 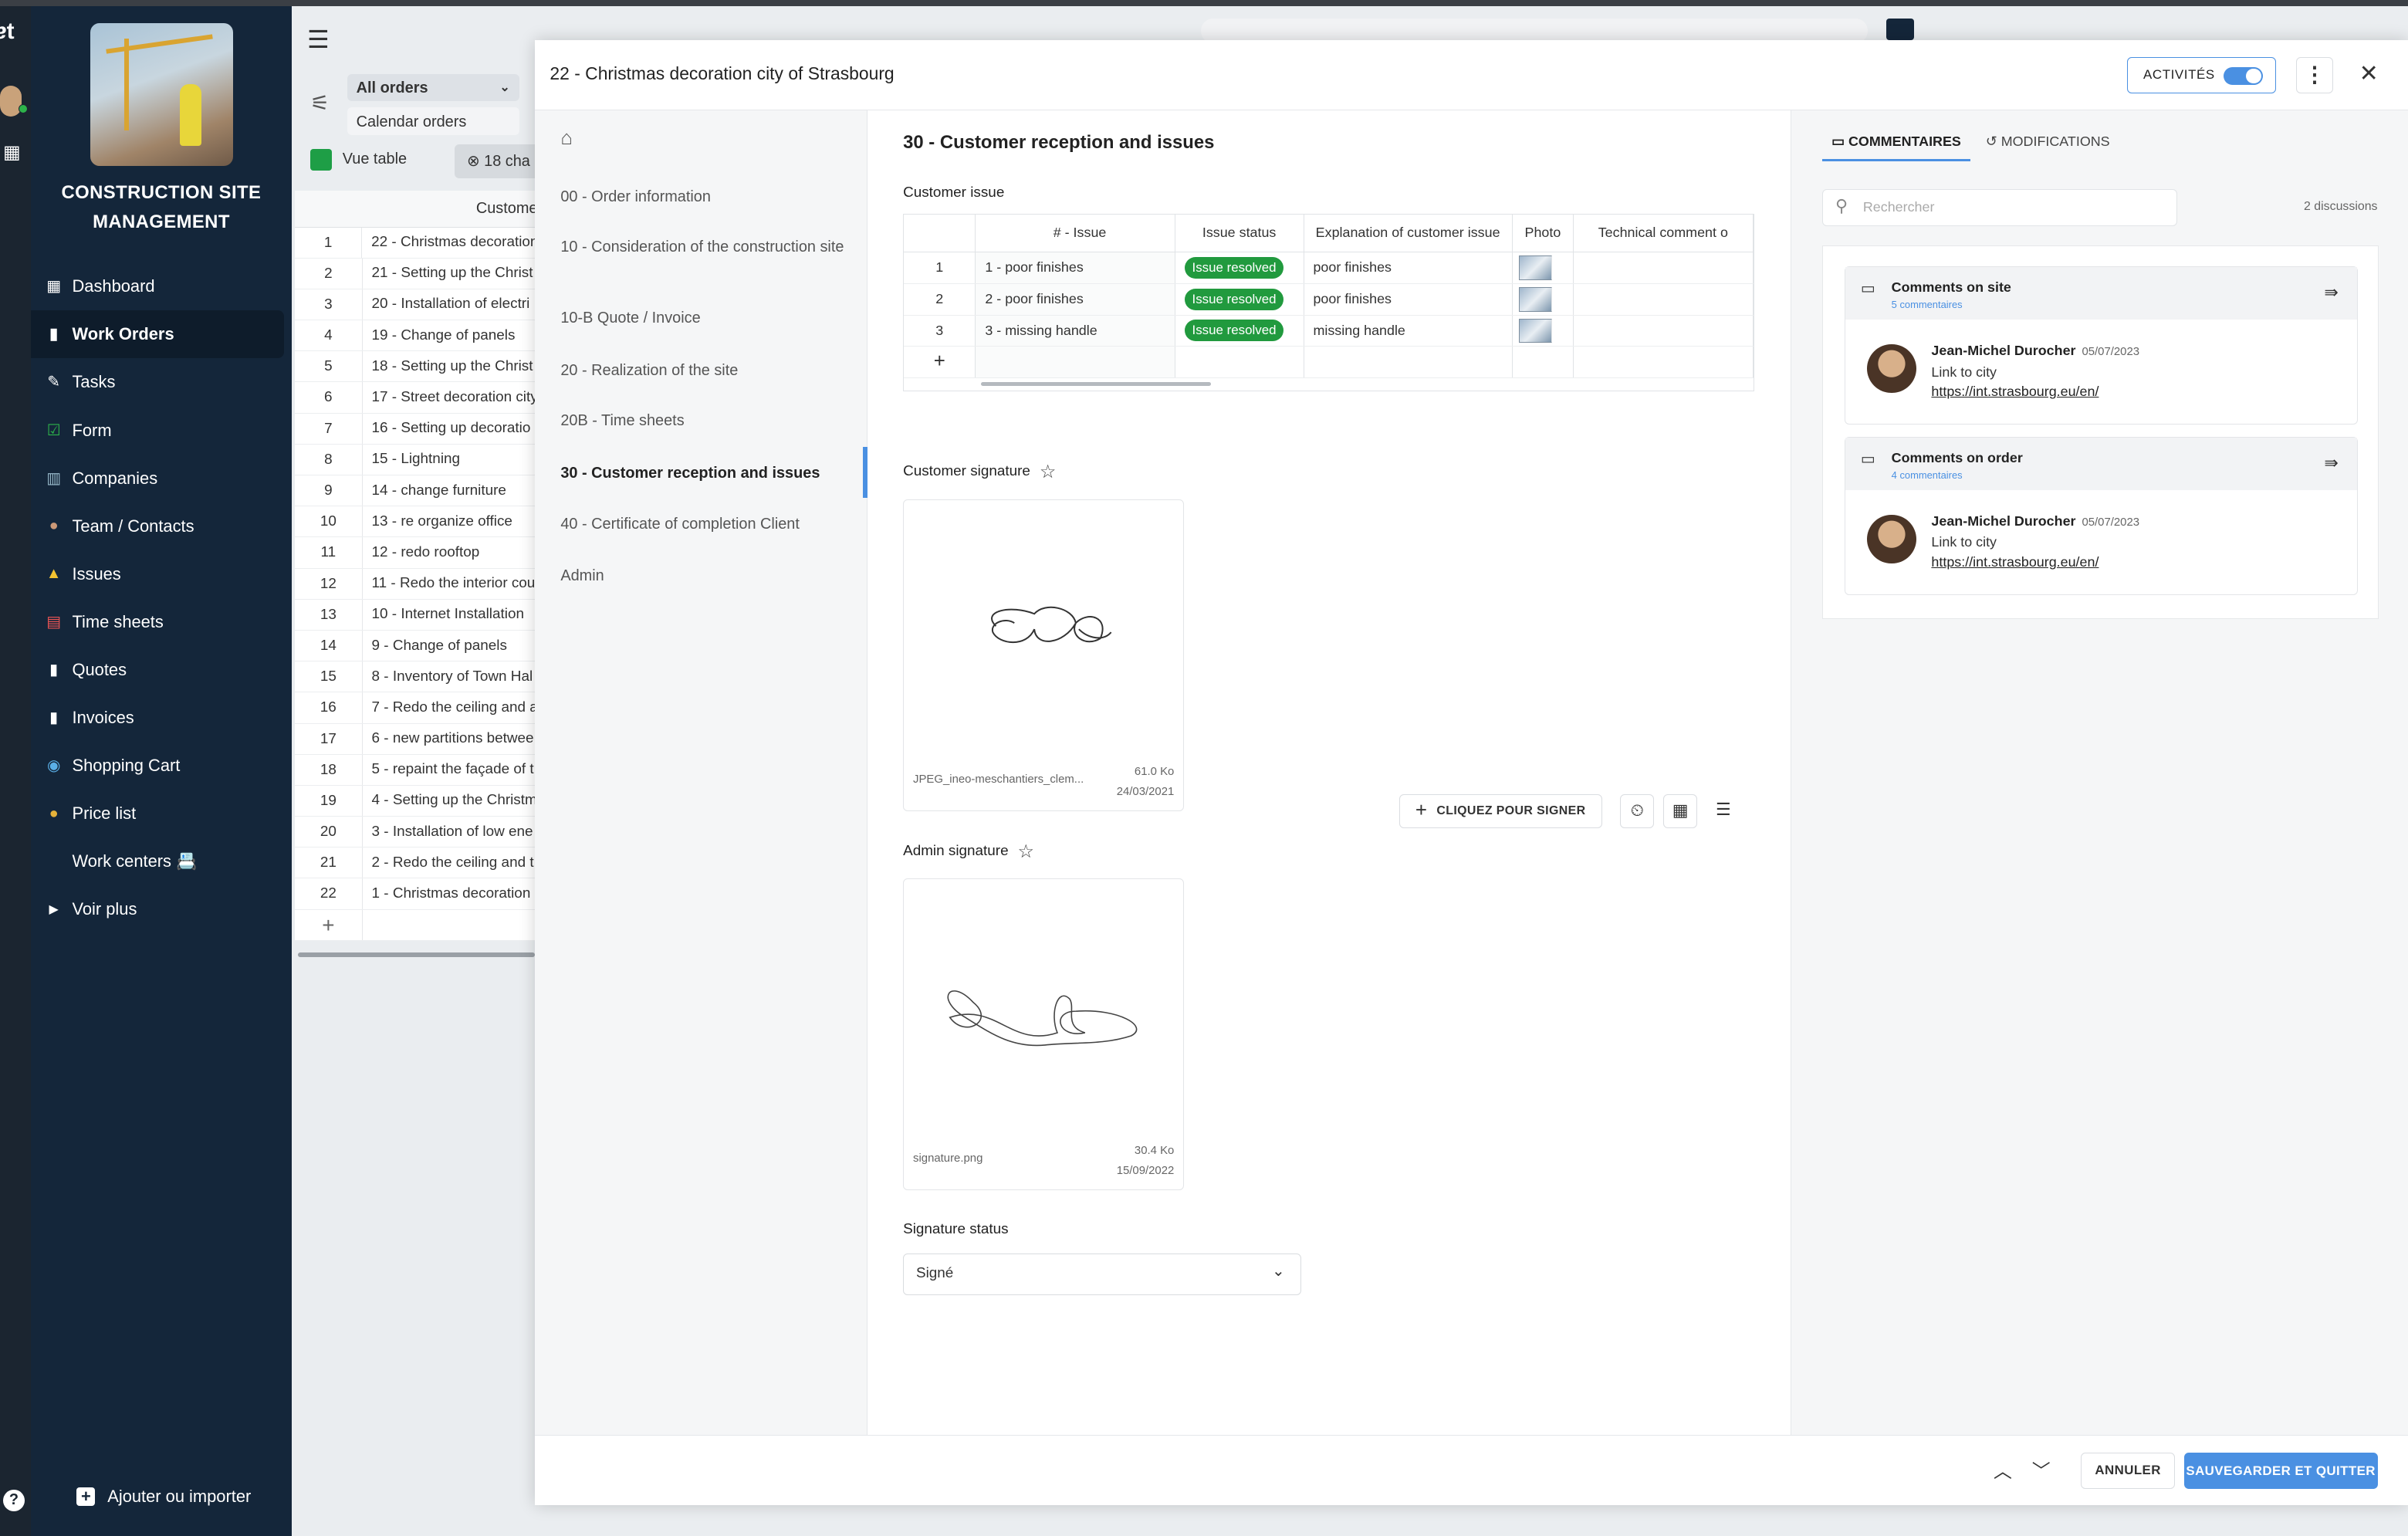 What do you see at coordinates (416, 646) in the screenshot?
I see `table-row: 14 9 - Change of panels` at bounding box center [416, 646].